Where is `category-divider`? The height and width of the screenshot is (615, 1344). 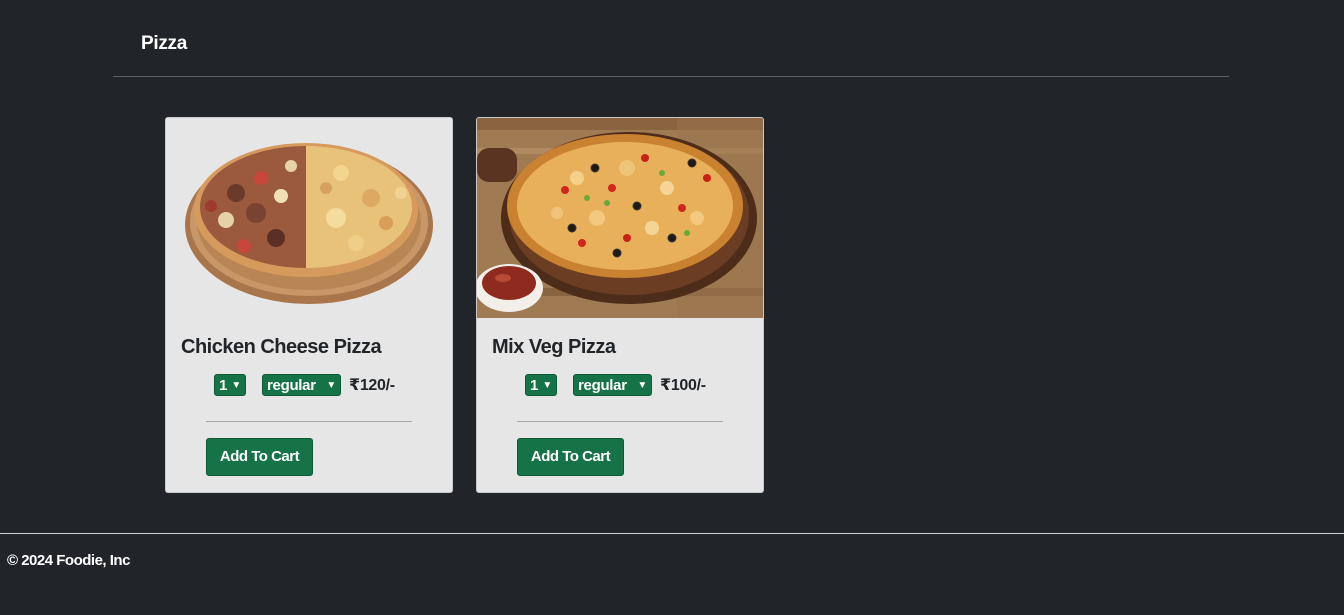 category-divider is located at coordinates (671, 76).